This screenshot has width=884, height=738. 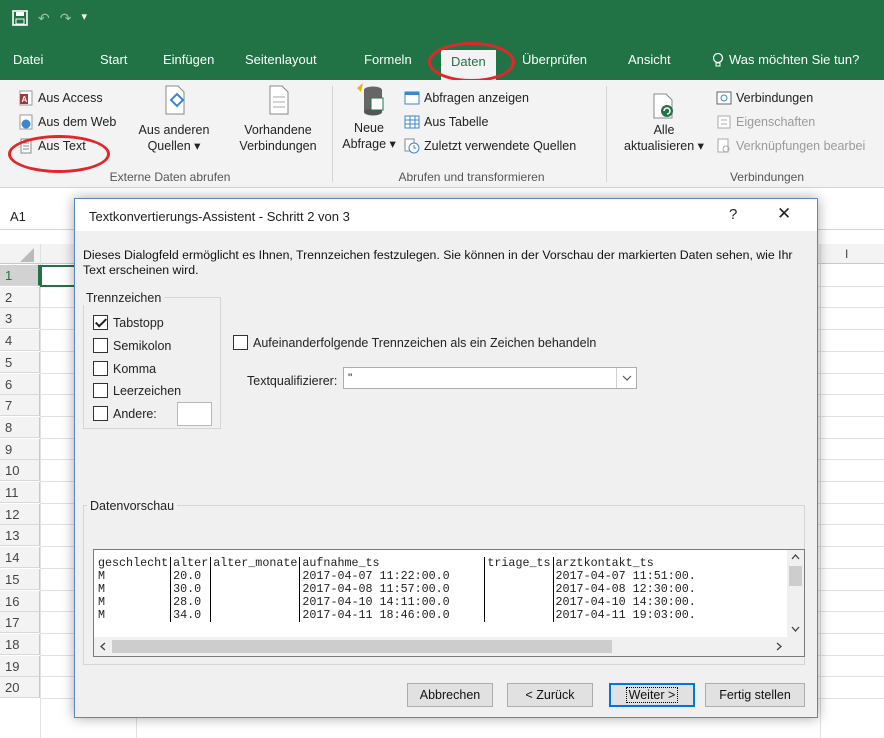 I want to click on comma-delimiter-checkbox: Komma, so click(x=124, y=368).